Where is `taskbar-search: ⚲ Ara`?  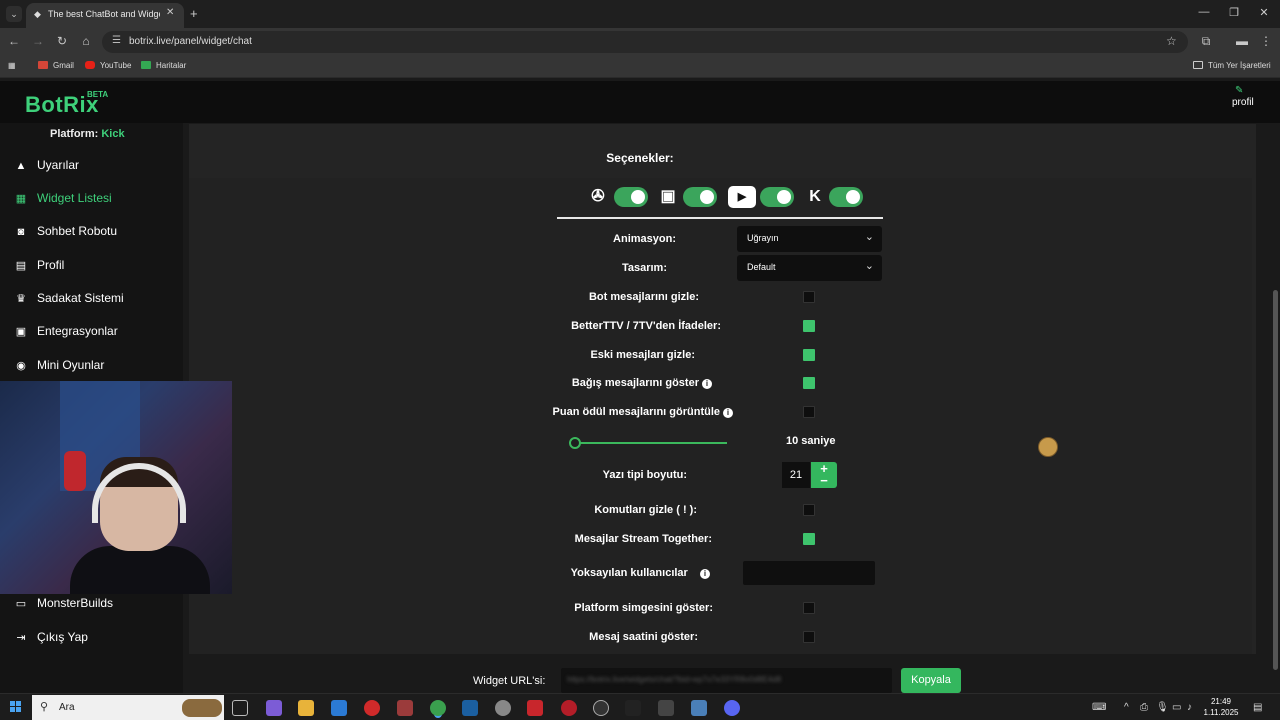 taskbar-search: ⚲ Ara is located at coordinates (128, 707).